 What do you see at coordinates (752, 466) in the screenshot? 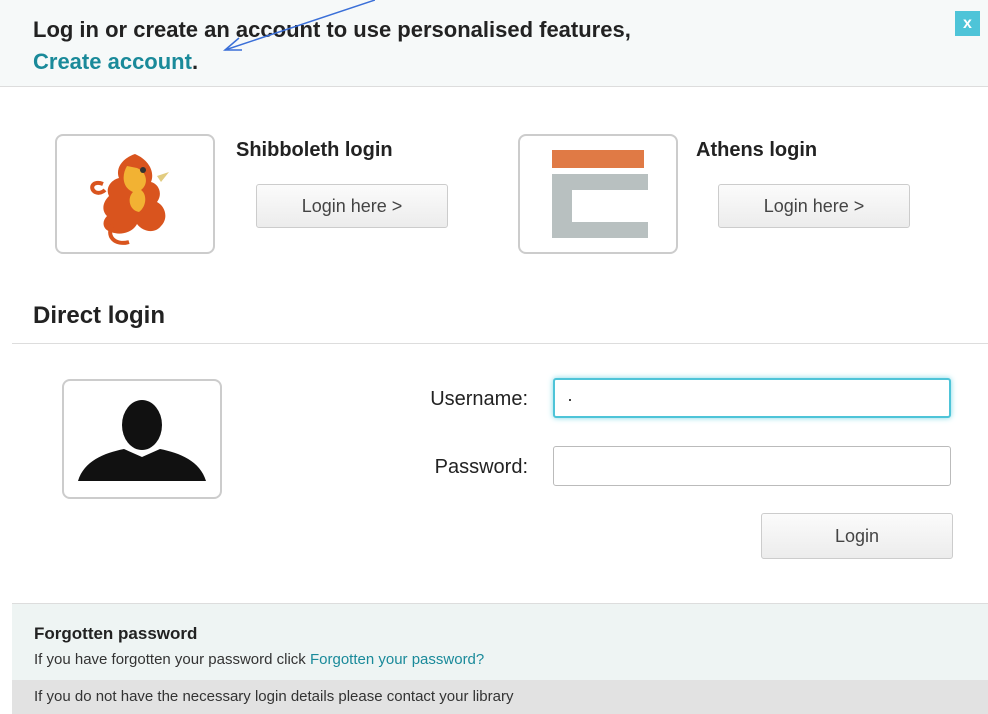
I see `password-input` at bounding box center [752, 466].